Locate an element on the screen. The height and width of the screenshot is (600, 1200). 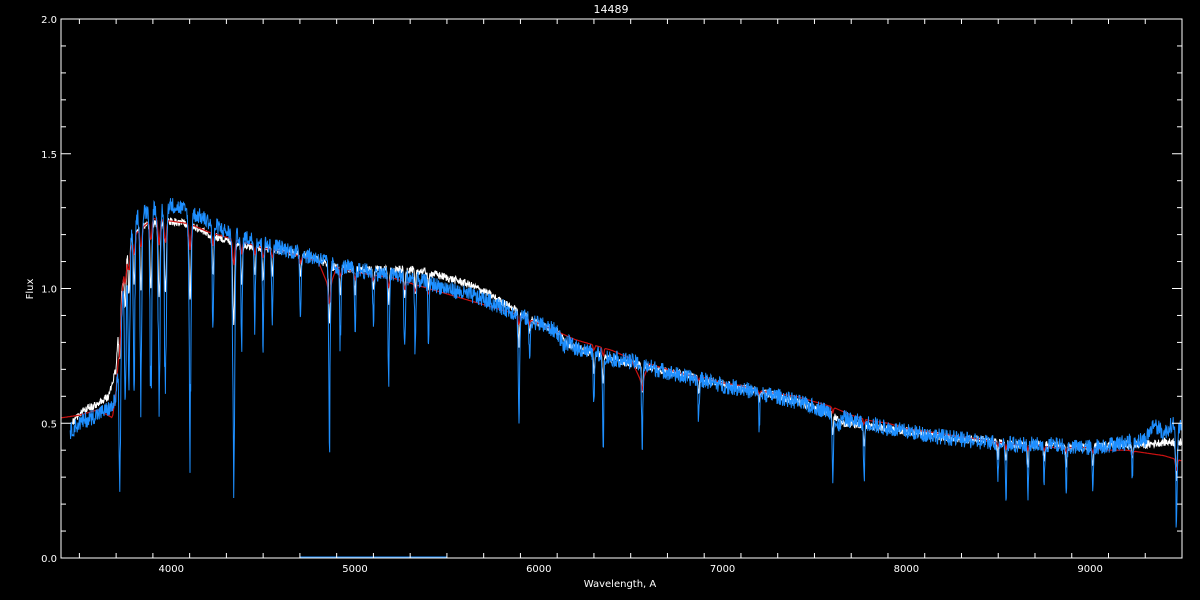
y-axis-label: Flux is located at coordinates (30, 289).